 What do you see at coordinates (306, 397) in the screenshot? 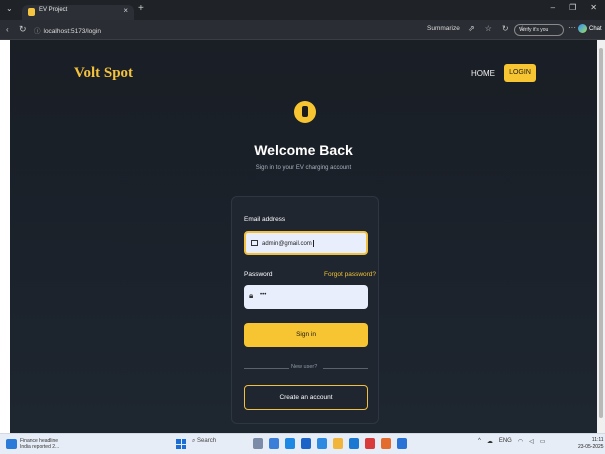
I see `create-account-button: Create an account` at bounding box center [306, 397].